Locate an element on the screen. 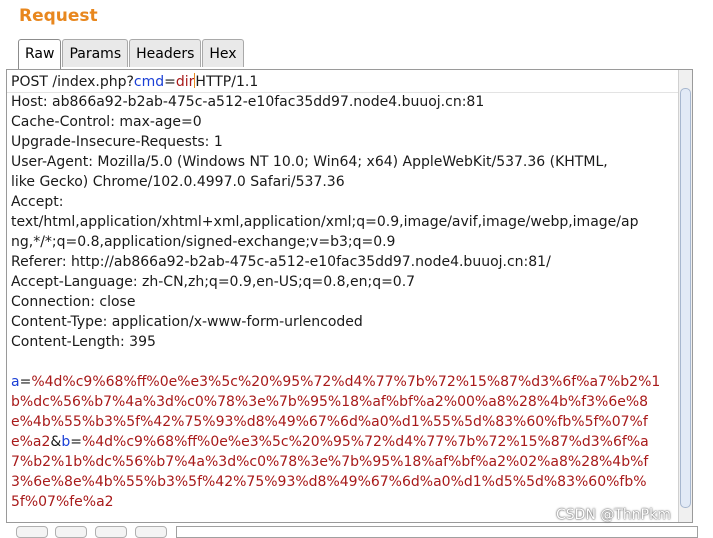  watermark: CSDN @ThnPkm is located at coordinates (613, 515).